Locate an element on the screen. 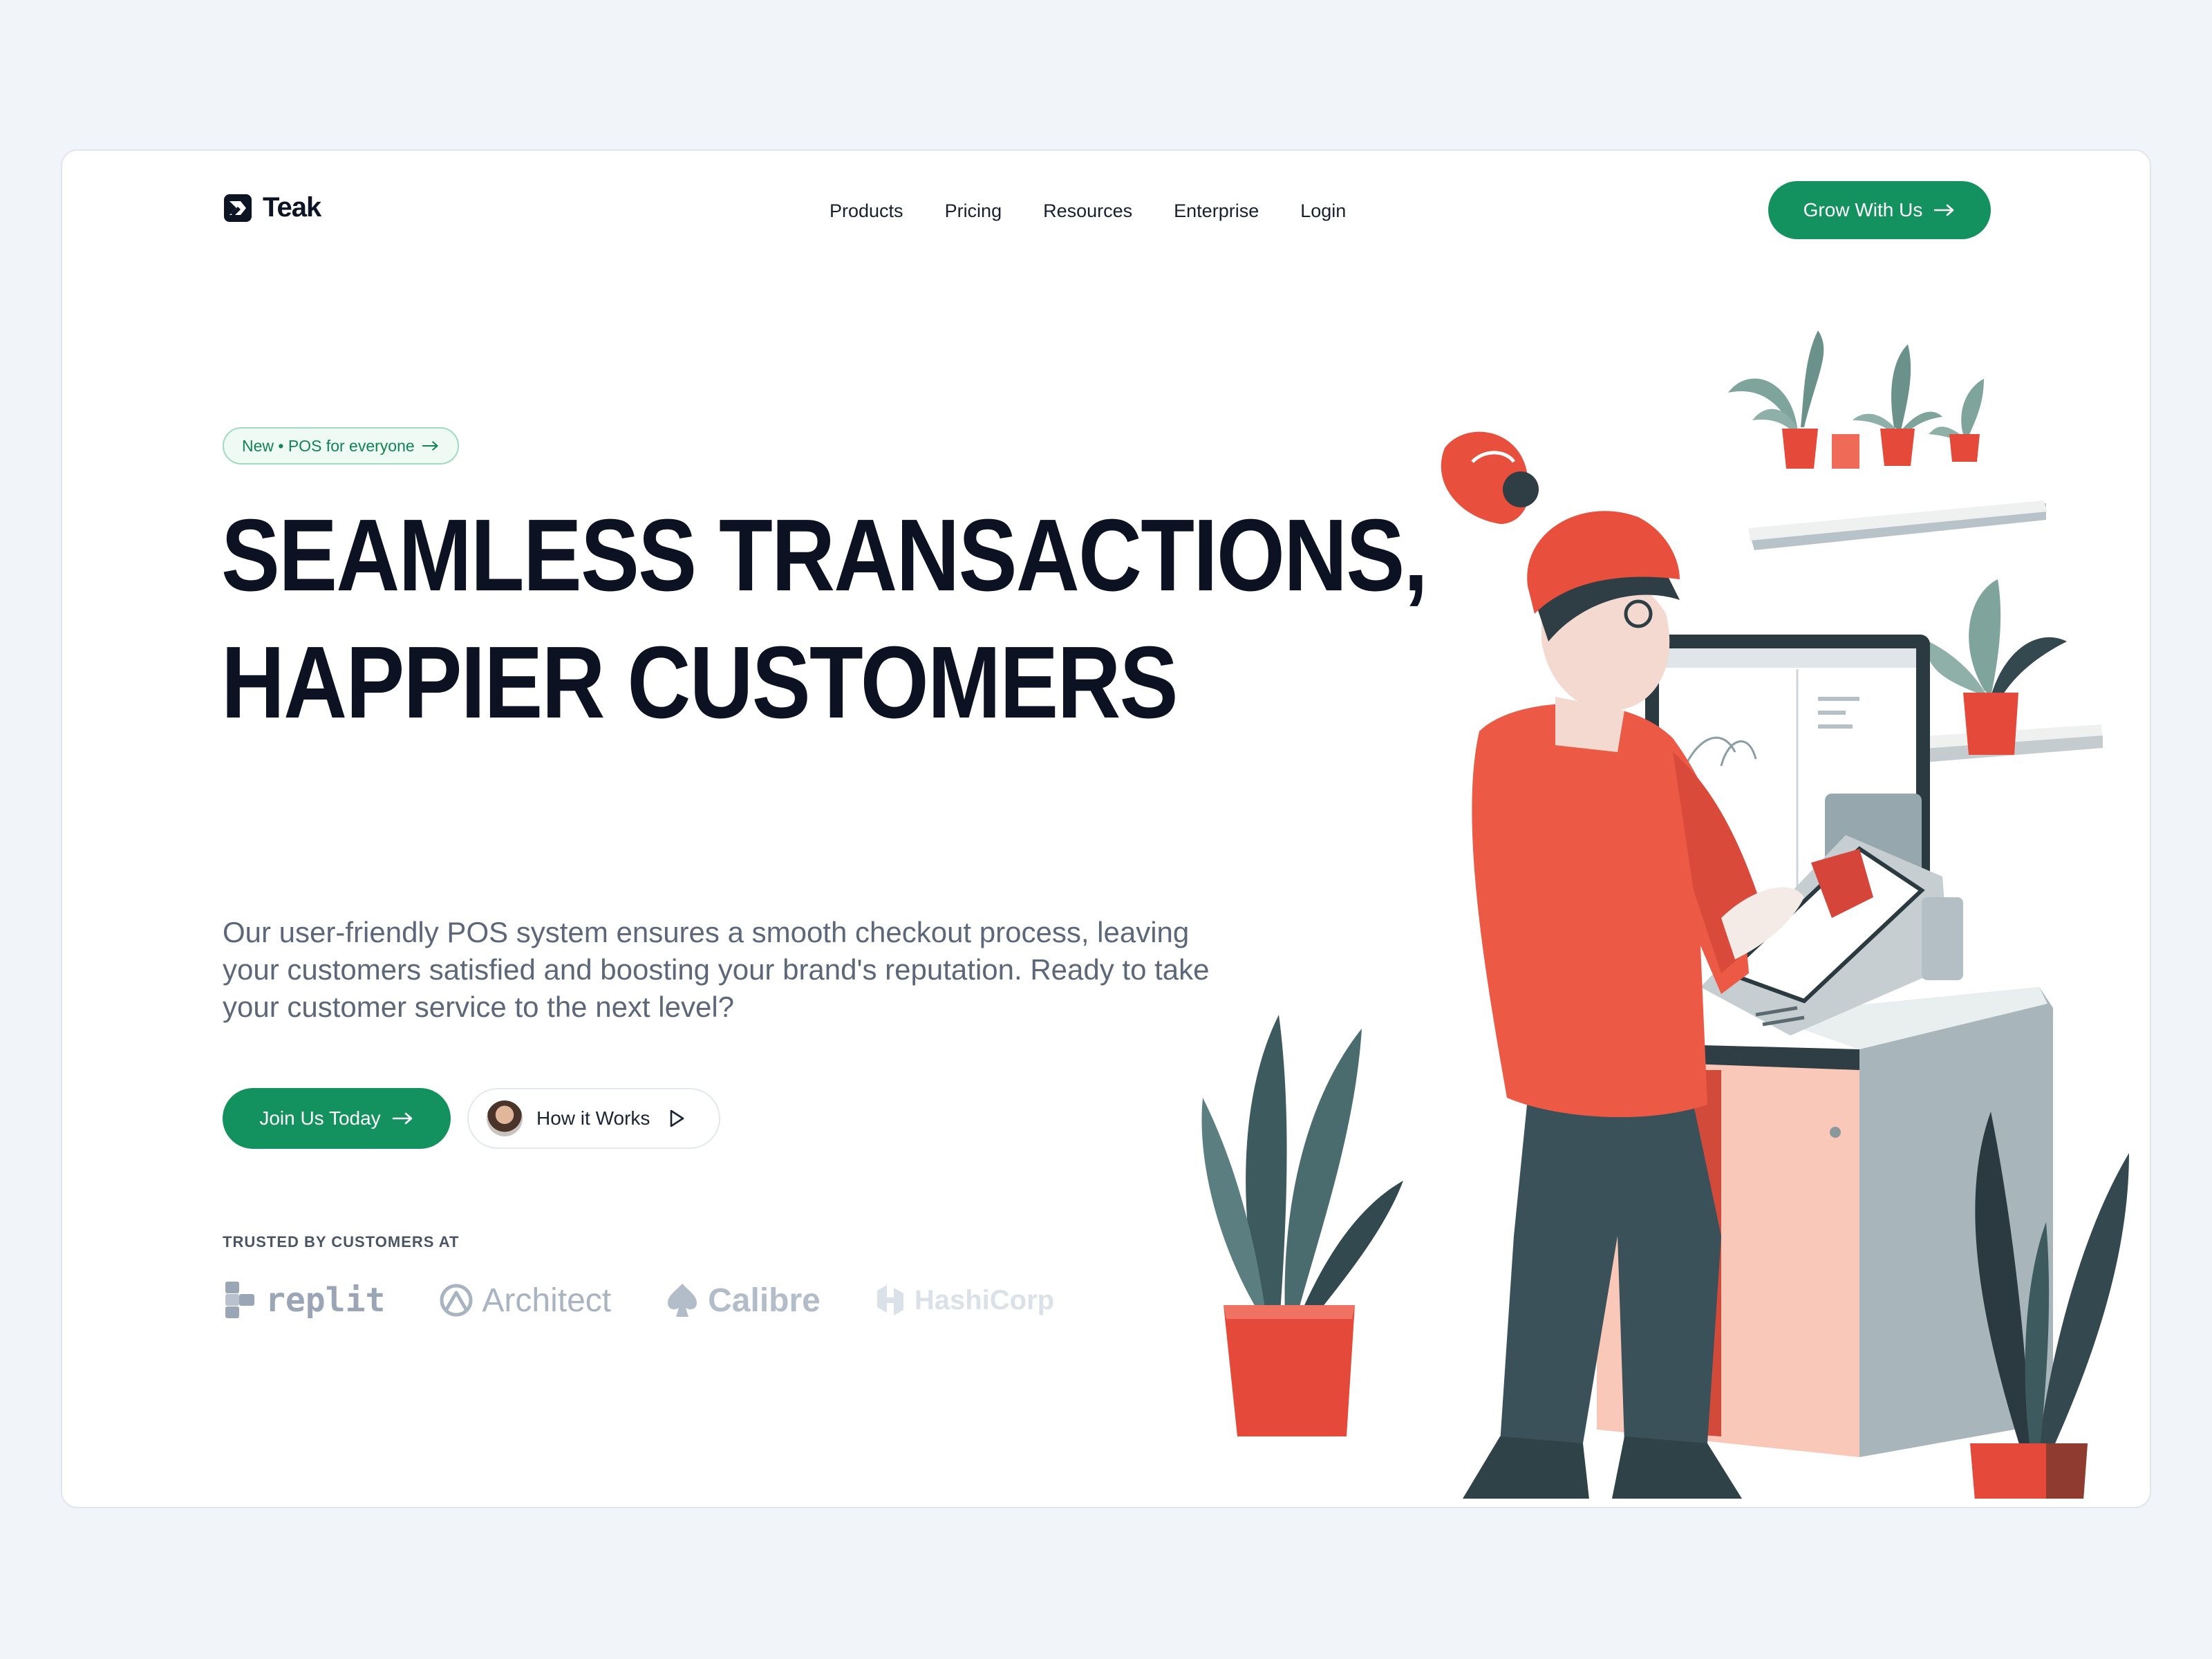 The image size is (2212, 1659). company-name-calibre: Calibre is located at coordinates (765, 1300).